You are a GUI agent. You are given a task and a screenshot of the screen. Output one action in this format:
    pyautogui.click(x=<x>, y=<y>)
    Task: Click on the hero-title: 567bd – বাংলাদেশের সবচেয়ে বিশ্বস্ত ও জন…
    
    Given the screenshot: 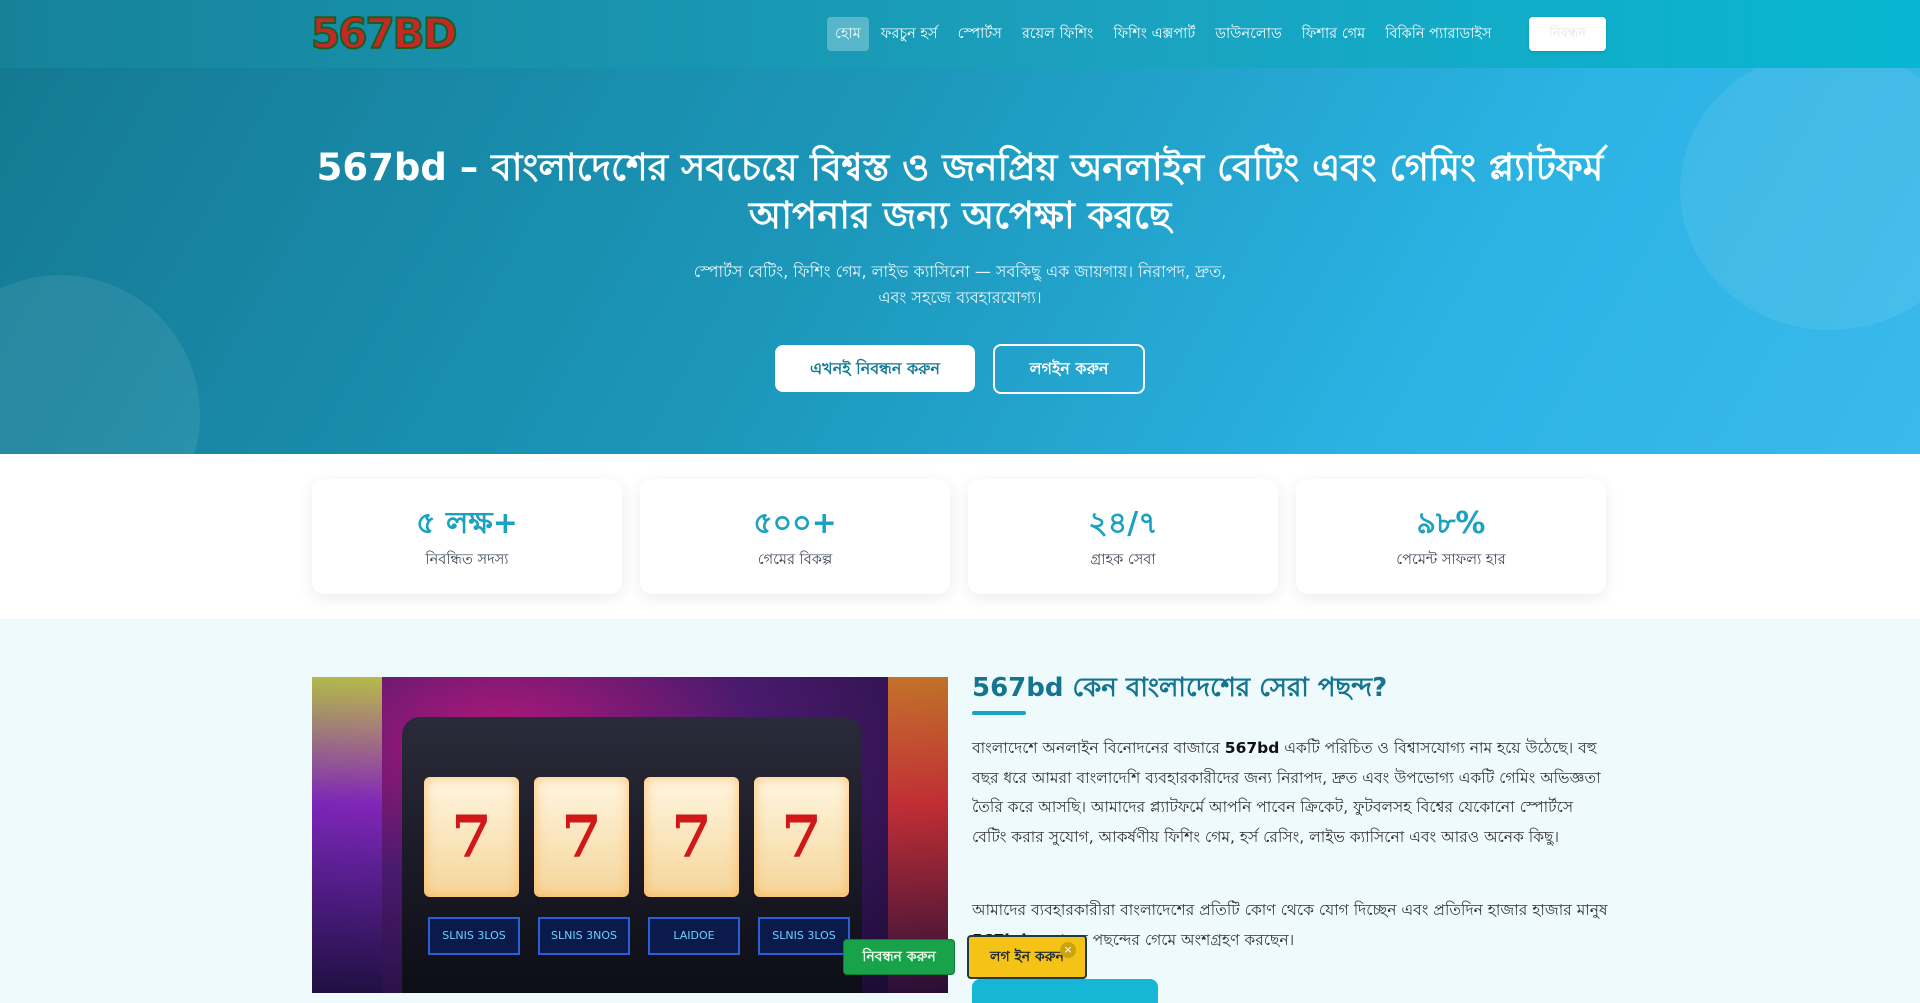 What is the action you would take?
    pyautogui.click(x=960, y=192)
    